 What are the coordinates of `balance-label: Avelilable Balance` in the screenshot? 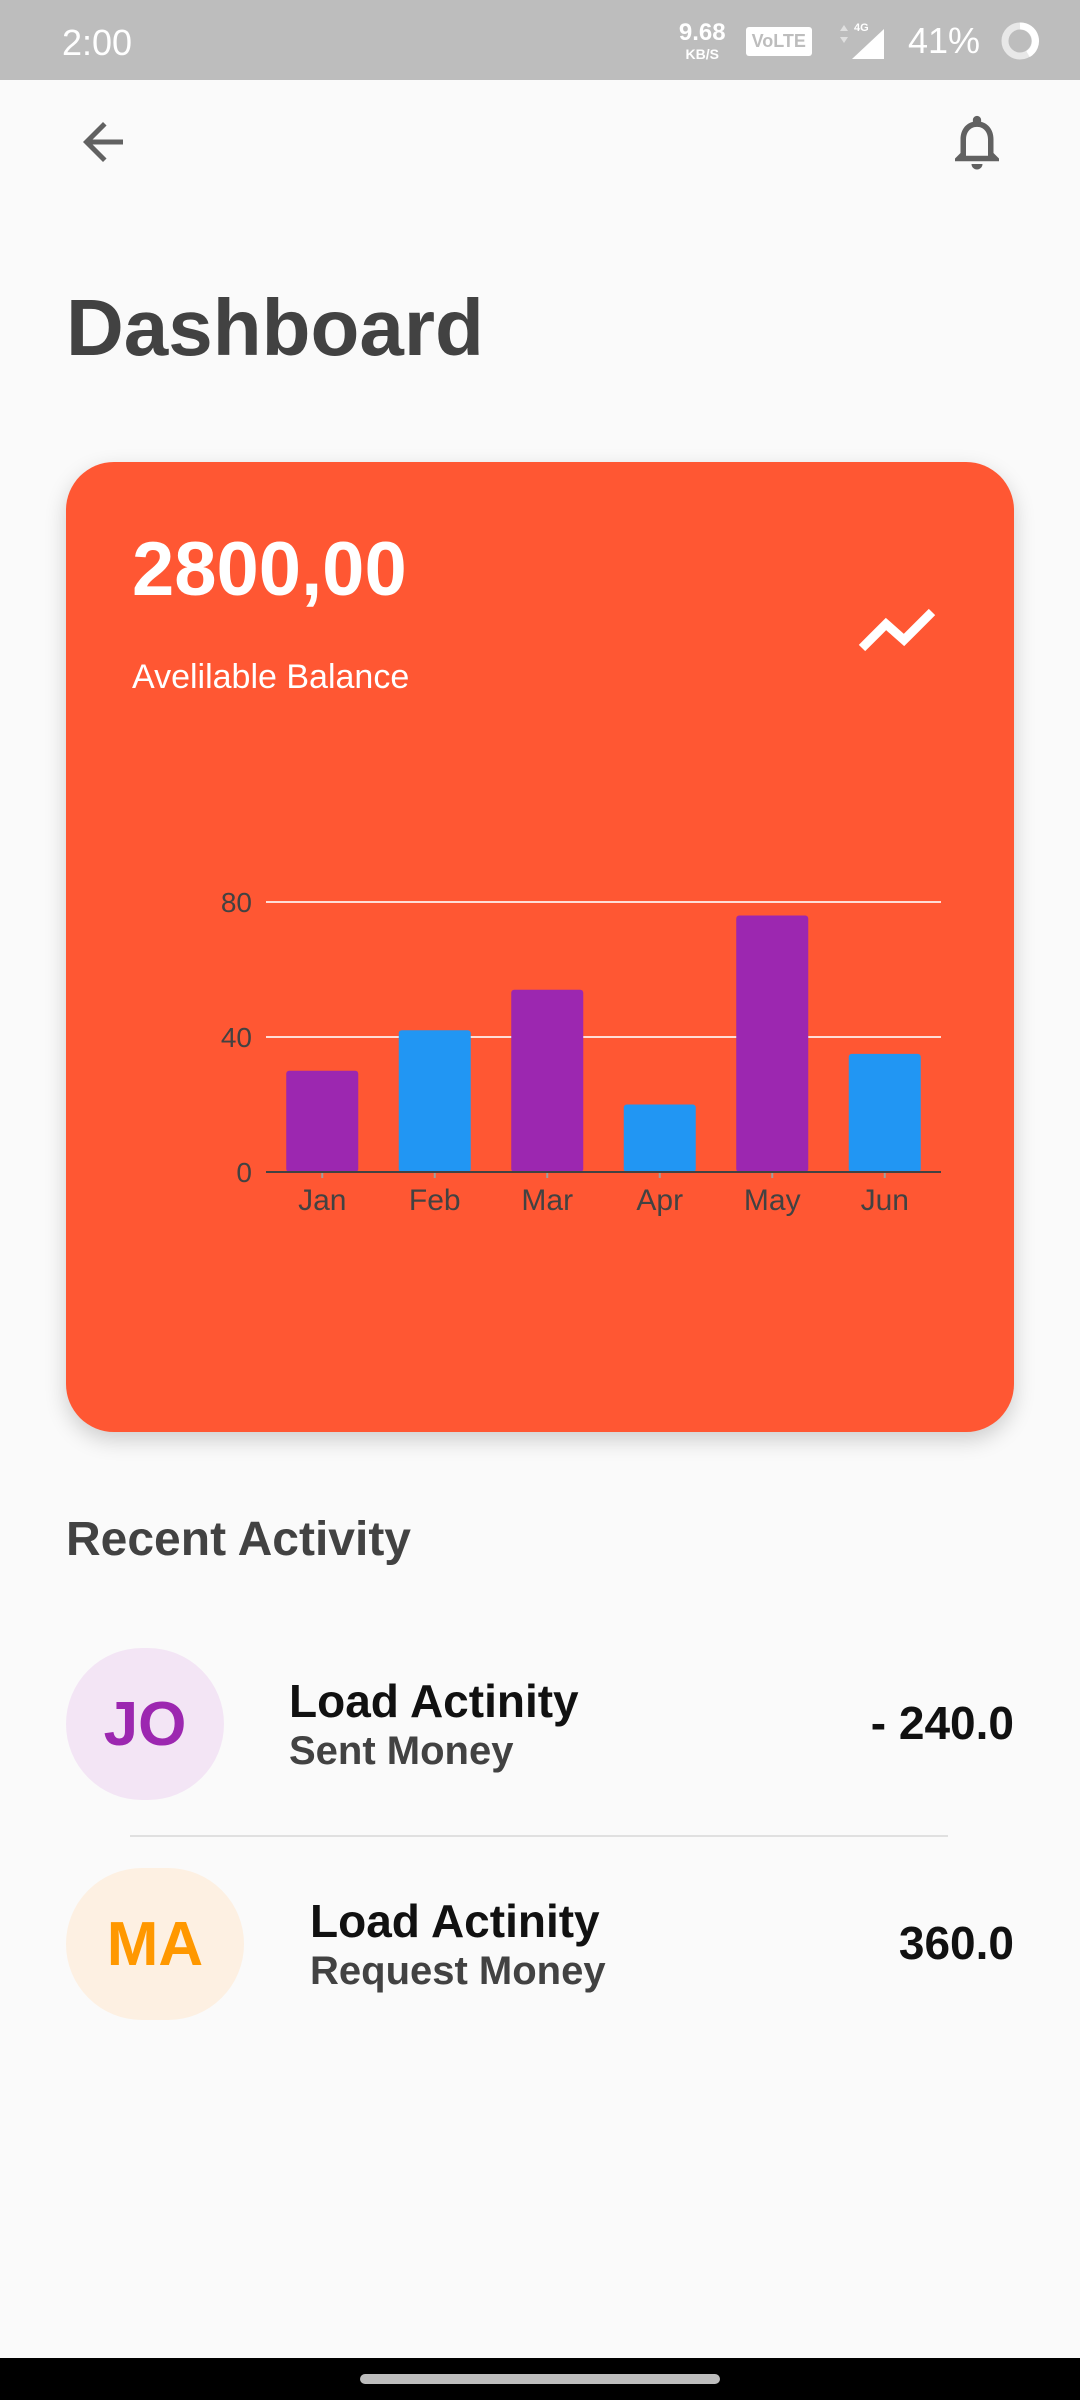 It's located at (271, 677).